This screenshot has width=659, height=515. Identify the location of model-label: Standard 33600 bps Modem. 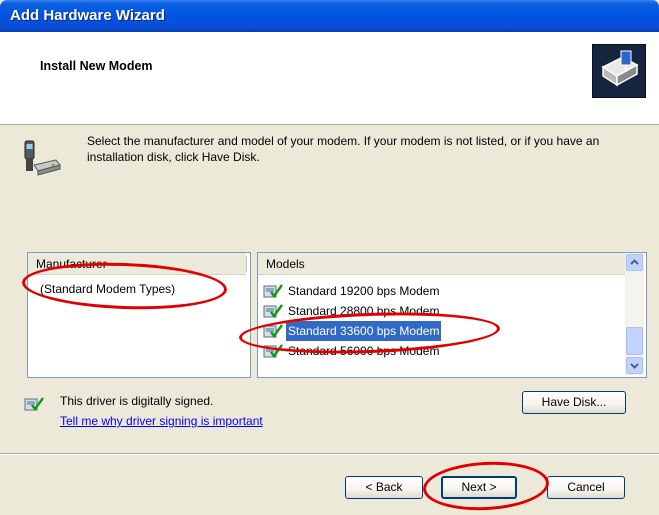
(364, 331).